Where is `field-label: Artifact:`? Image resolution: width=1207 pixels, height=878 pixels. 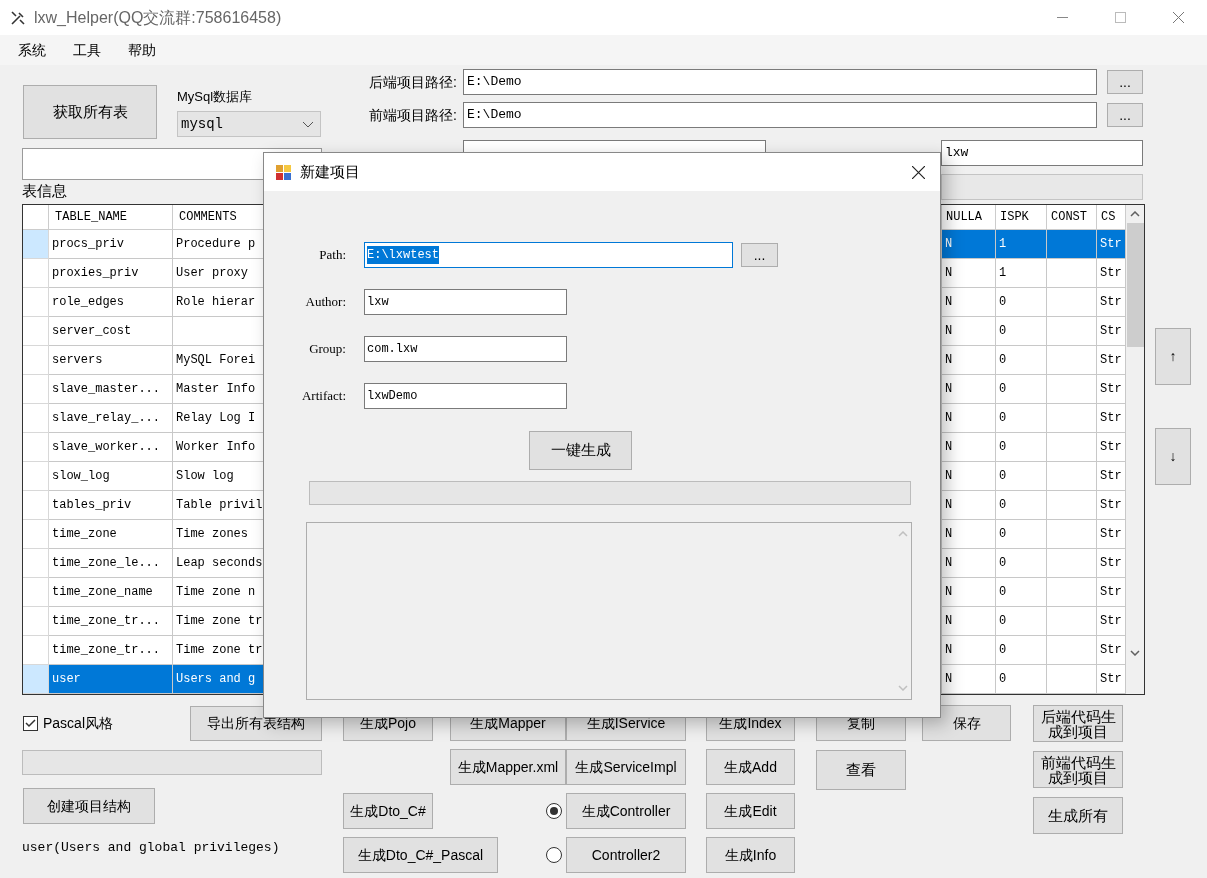
field-label: Artifact: is located at coordinates (323, 396).